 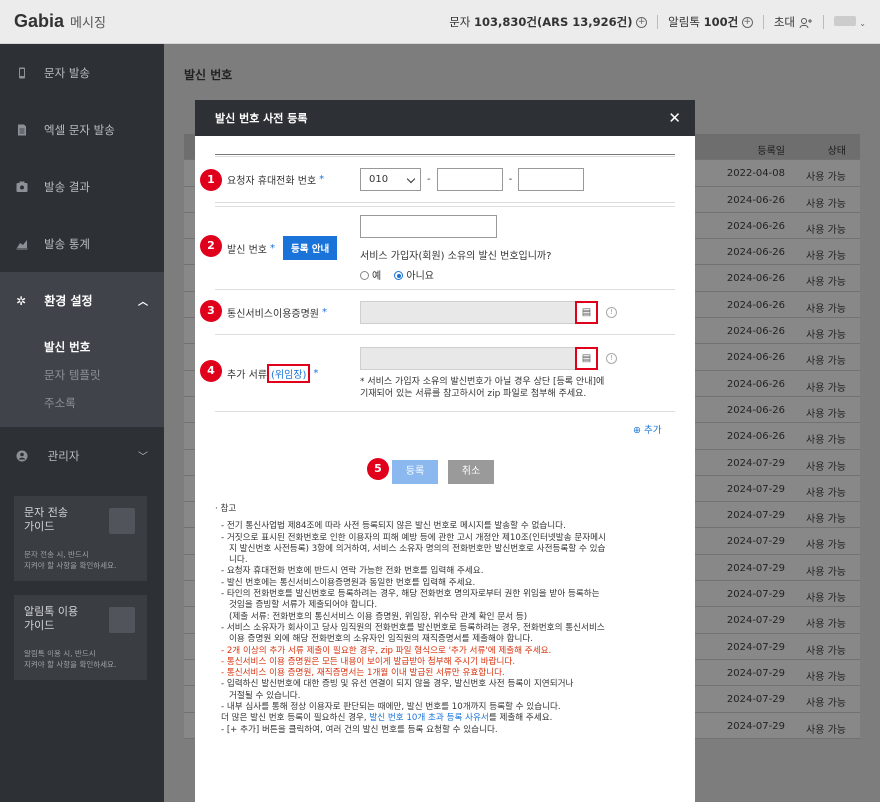 What do you see at coordinates (310, 248) in the screenshot?
I see `registration-guide-button: 등록 안내` at bounding box center [310, 248].